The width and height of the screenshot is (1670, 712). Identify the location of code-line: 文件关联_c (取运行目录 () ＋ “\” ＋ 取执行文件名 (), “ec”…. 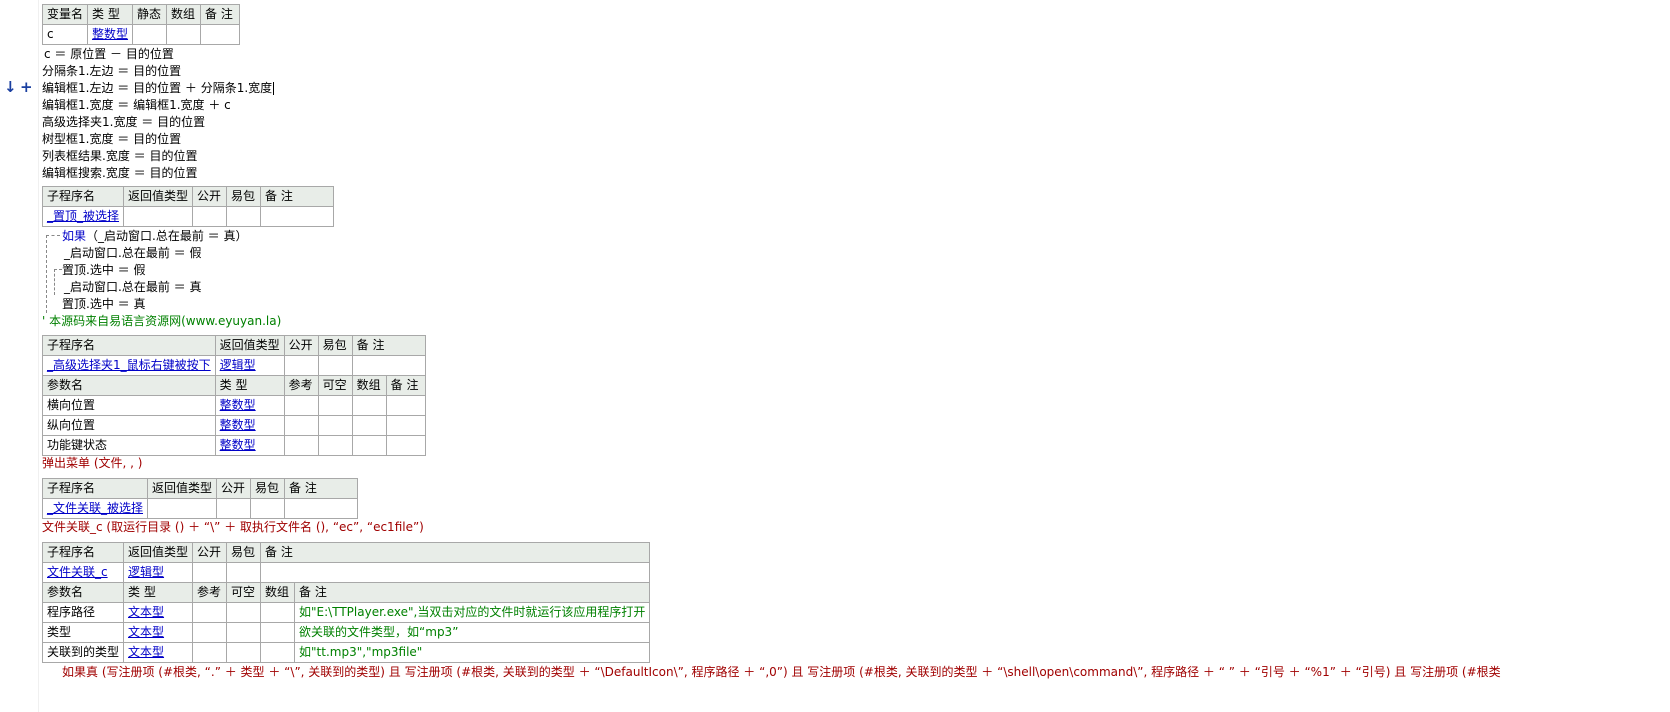
(233, 527).